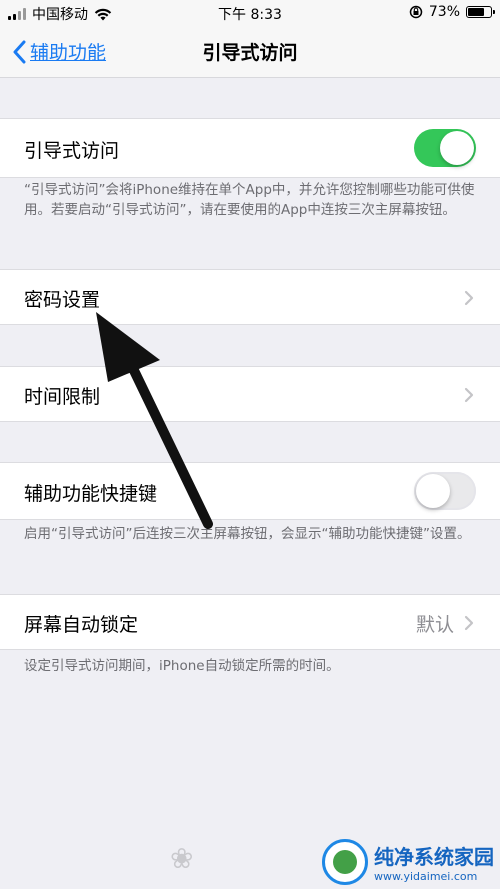 Image resolution: width=500 pixels, height=889 pixels. Describe the element at coordinates (434, 857) in the screenshot. I see `watermark-title: 纯净系统家园` at that location.